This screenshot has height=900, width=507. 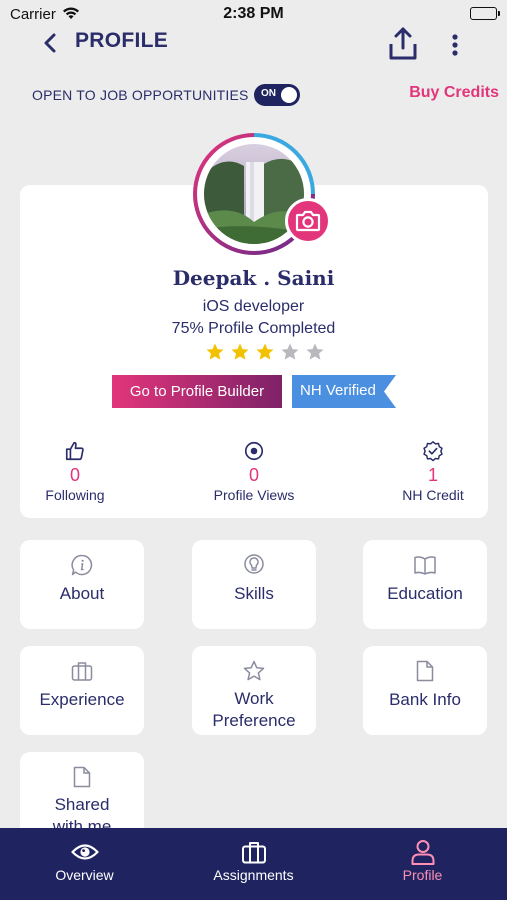 What do you see at coordinates (433, 451) in the screenshot?
I see `verified-check-icon` at bounding box center [433, 451].